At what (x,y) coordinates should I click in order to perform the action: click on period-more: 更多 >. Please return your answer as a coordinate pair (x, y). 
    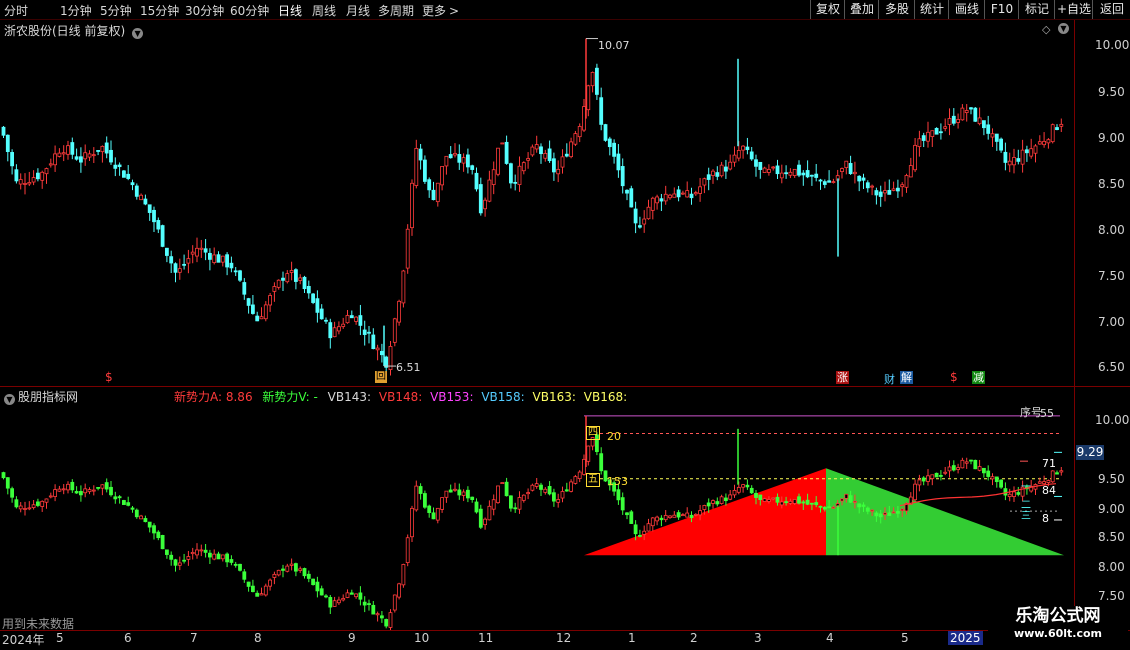
    Looking at the image, I should click on (440, 10).